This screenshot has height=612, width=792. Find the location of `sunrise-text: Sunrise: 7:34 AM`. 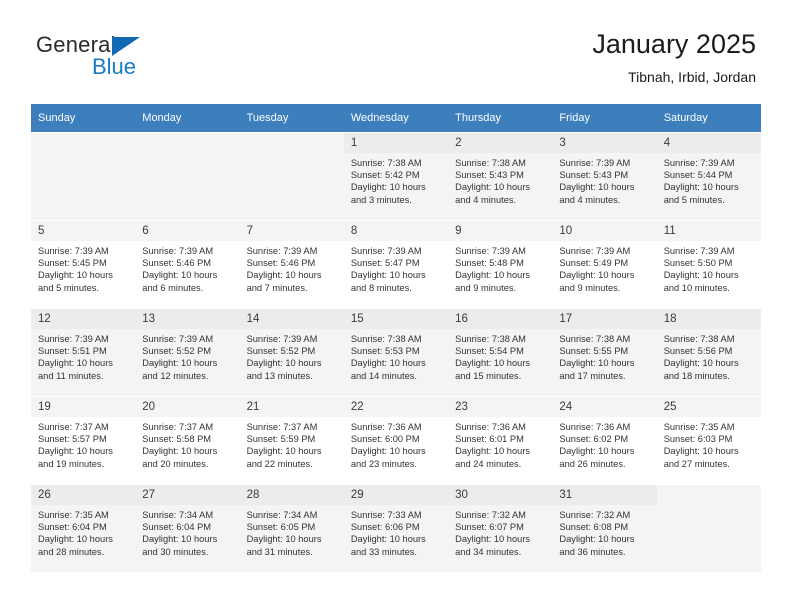

sunrise-text: Sunrise: 7:34 AM is located at coordinates (282, 515).